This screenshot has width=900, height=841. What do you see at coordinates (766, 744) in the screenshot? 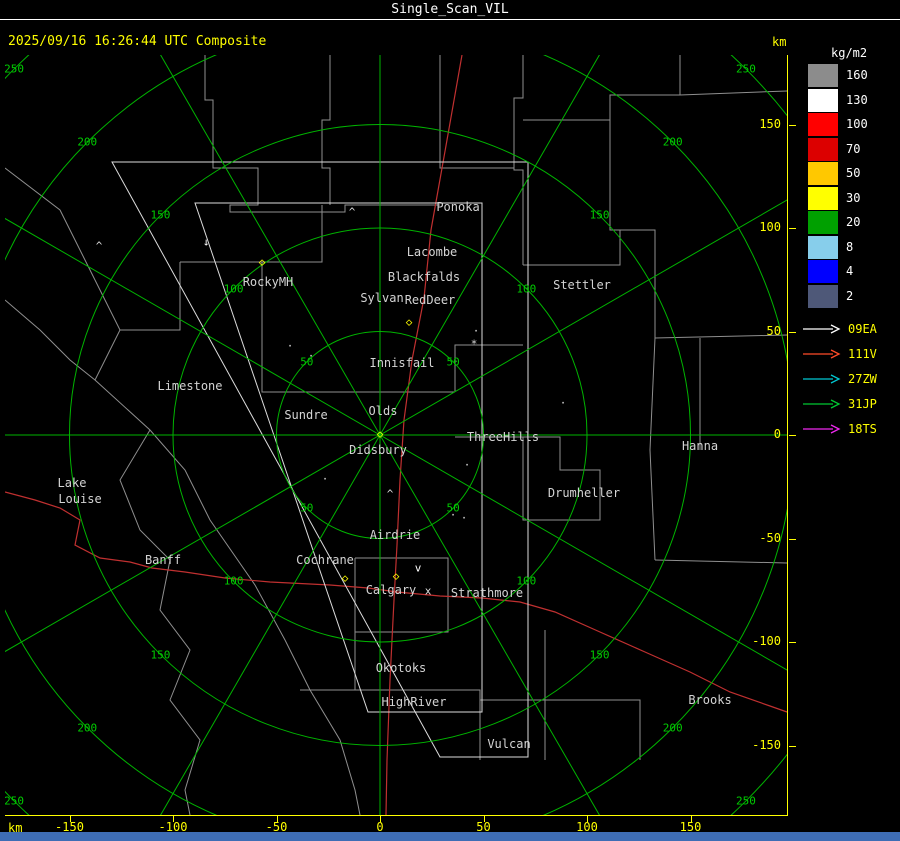
I see `right-axis-label: -150` at bounding box center [766, 744].